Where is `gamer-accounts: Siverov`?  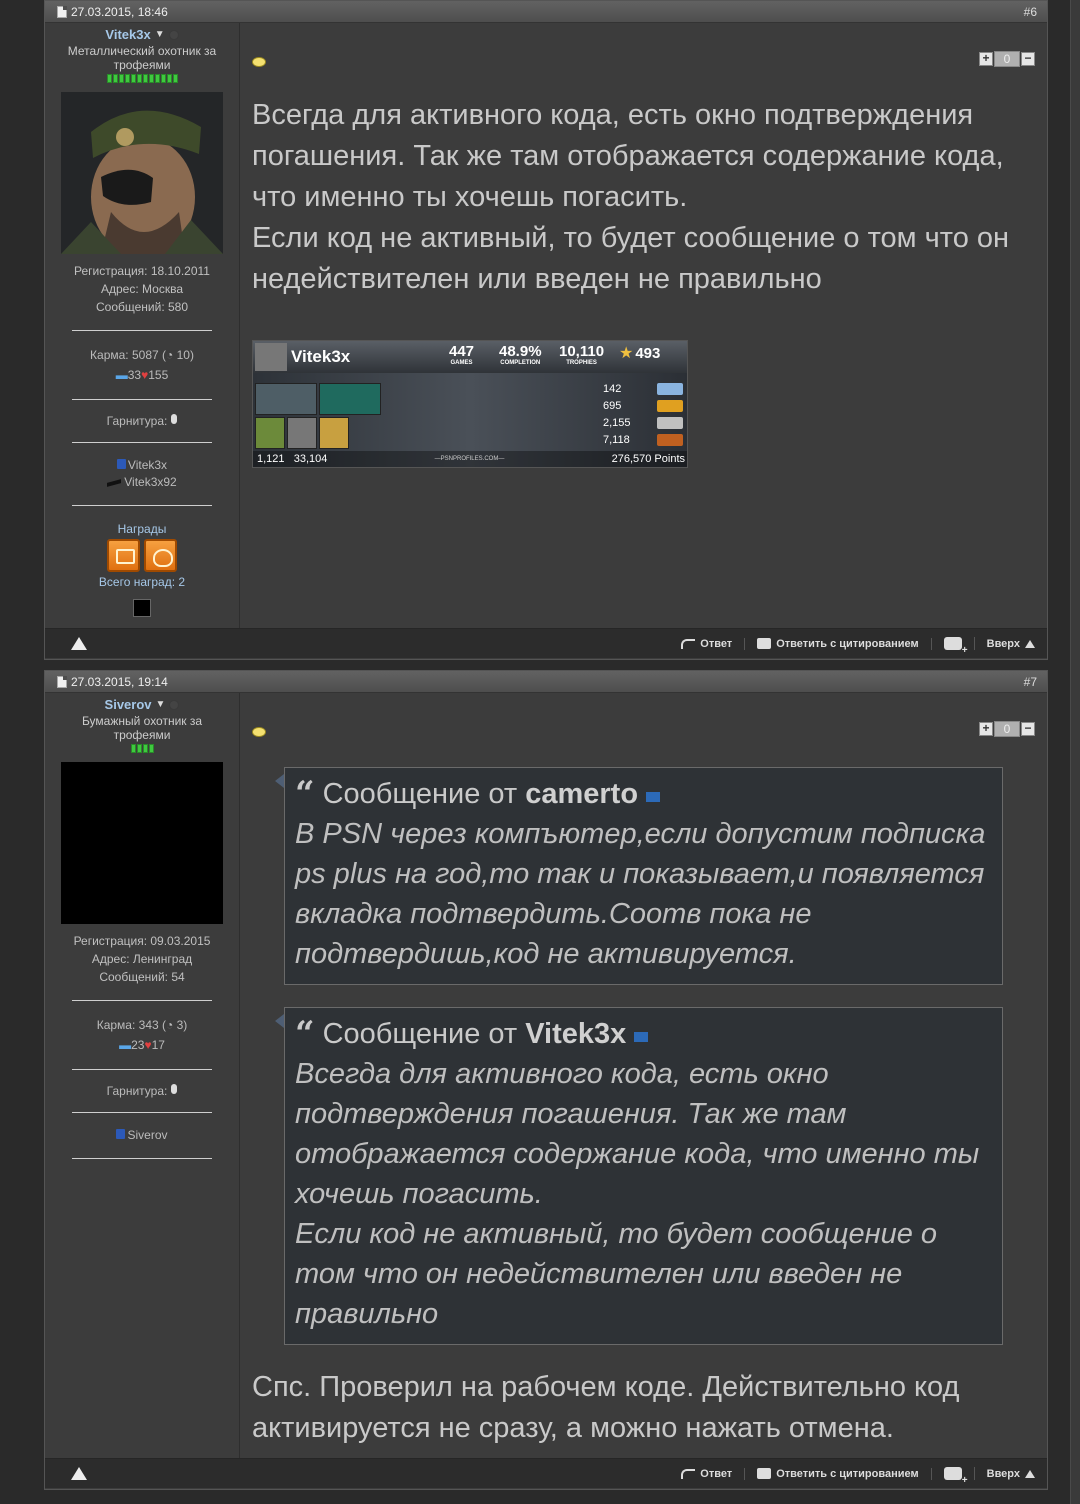 gamer-accounts: Siverov is located at coordinates (142, 1135).